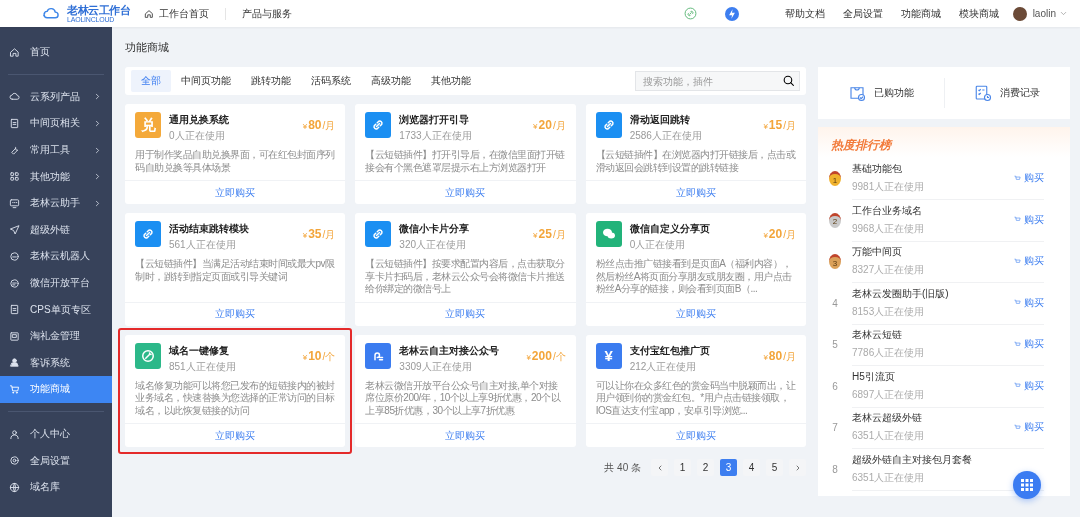 This screenshot has height=517, width=1080. I want to click on page-button: 2, so click(705, 467).